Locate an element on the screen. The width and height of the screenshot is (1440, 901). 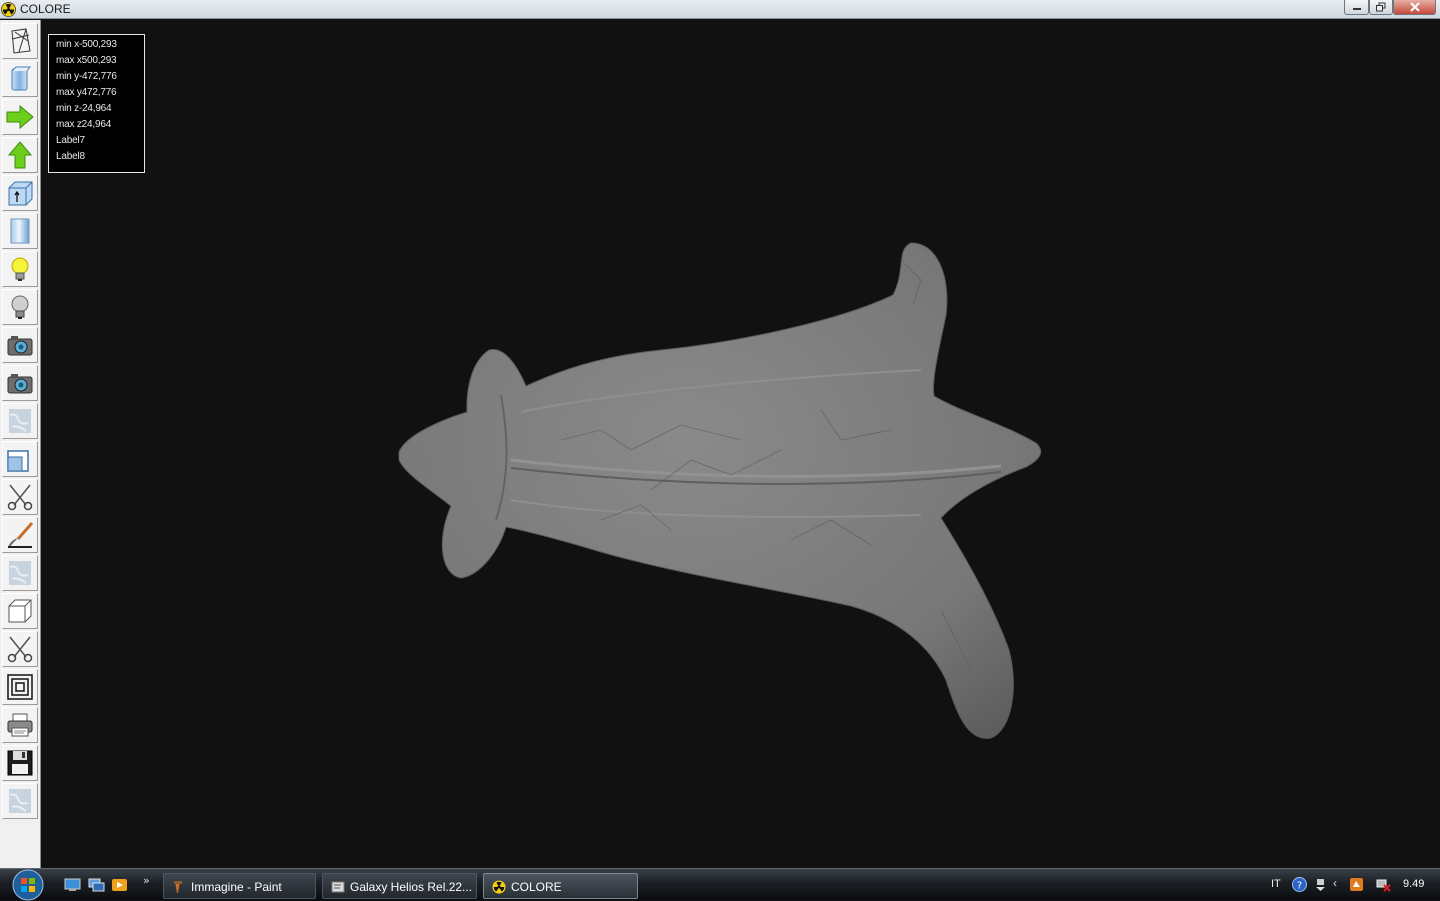
light-off-icon is located at coordinates (20, 307).